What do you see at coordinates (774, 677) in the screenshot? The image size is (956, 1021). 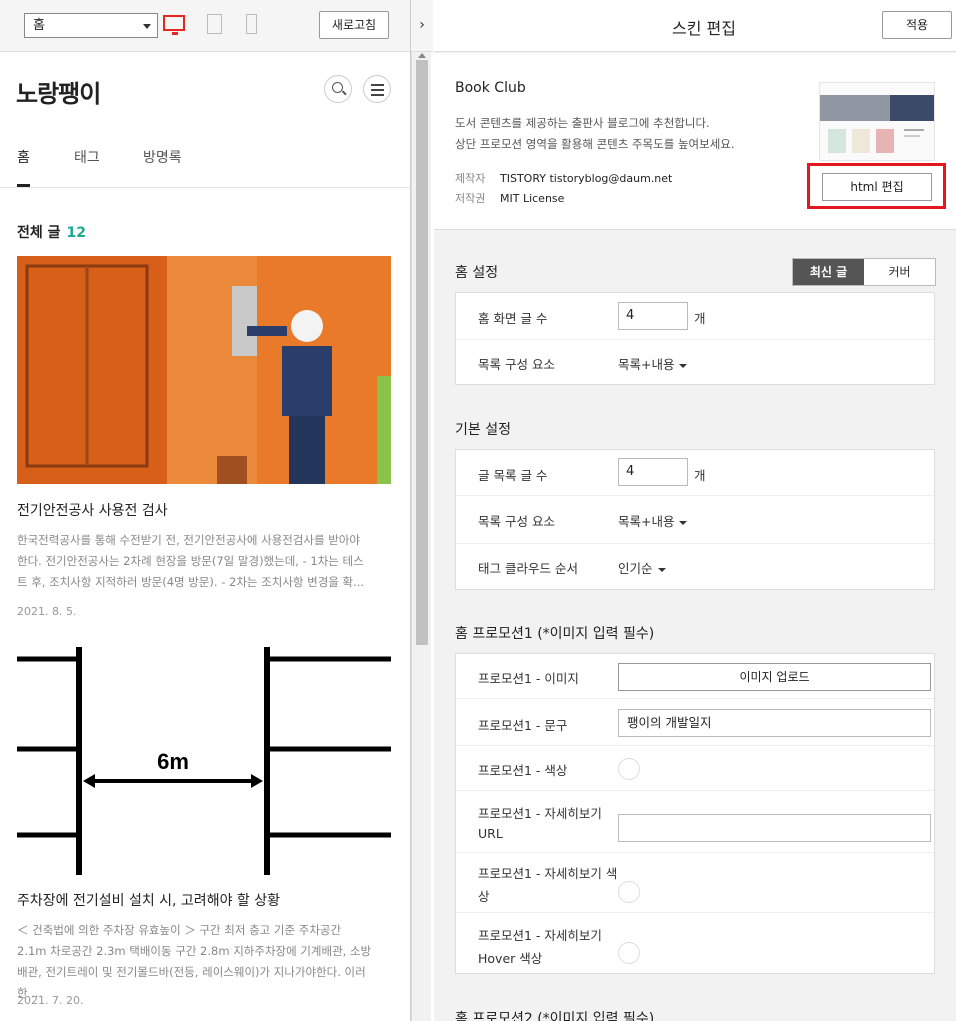 I see `image-upload-button: 이미지 업로드` at bounding box center [774, 677].